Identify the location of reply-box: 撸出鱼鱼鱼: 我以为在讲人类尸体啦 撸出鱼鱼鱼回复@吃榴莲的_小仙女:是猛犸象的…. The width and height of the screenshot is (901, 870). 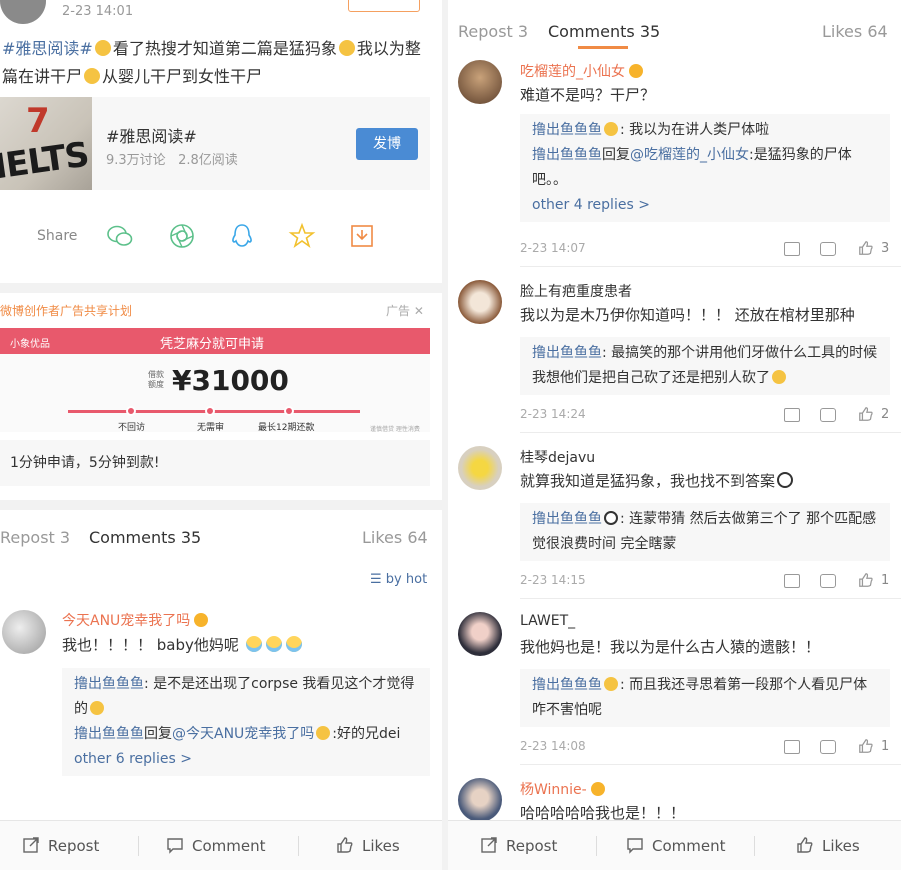
(705, 168).